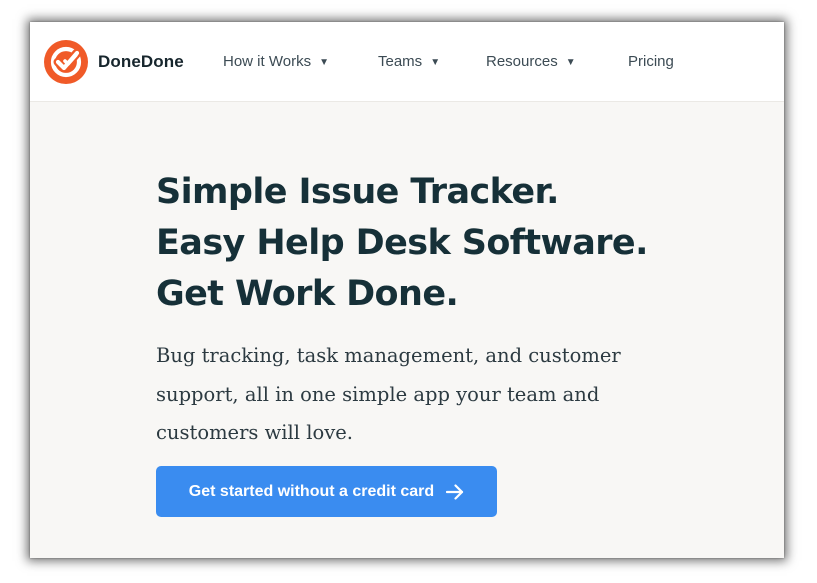 This screenshot has width=817, height=583. Describe the element at coordinates (402, 243) in the screenshot. I see `headline-line: Easy Help Desk Software.` at that location.